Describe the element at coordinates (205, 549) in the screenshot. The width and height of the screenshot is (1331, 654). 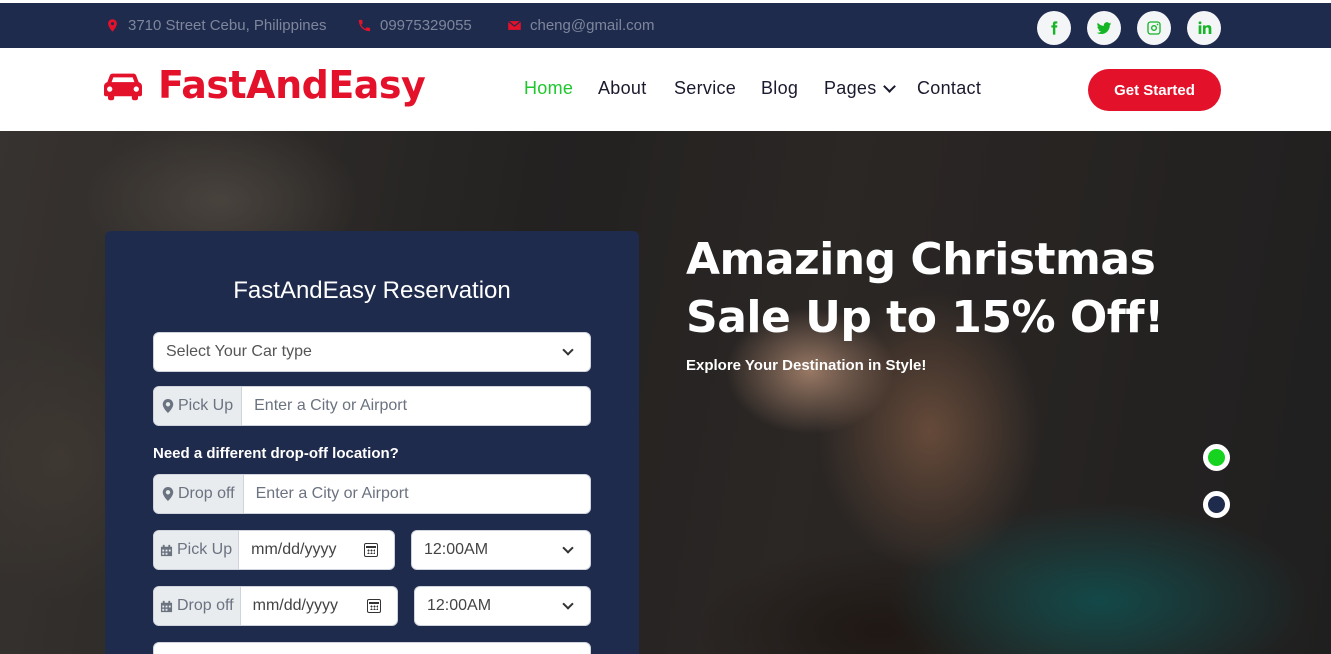
I see `pickup-date-prefix-label: Pick Up` at that location.